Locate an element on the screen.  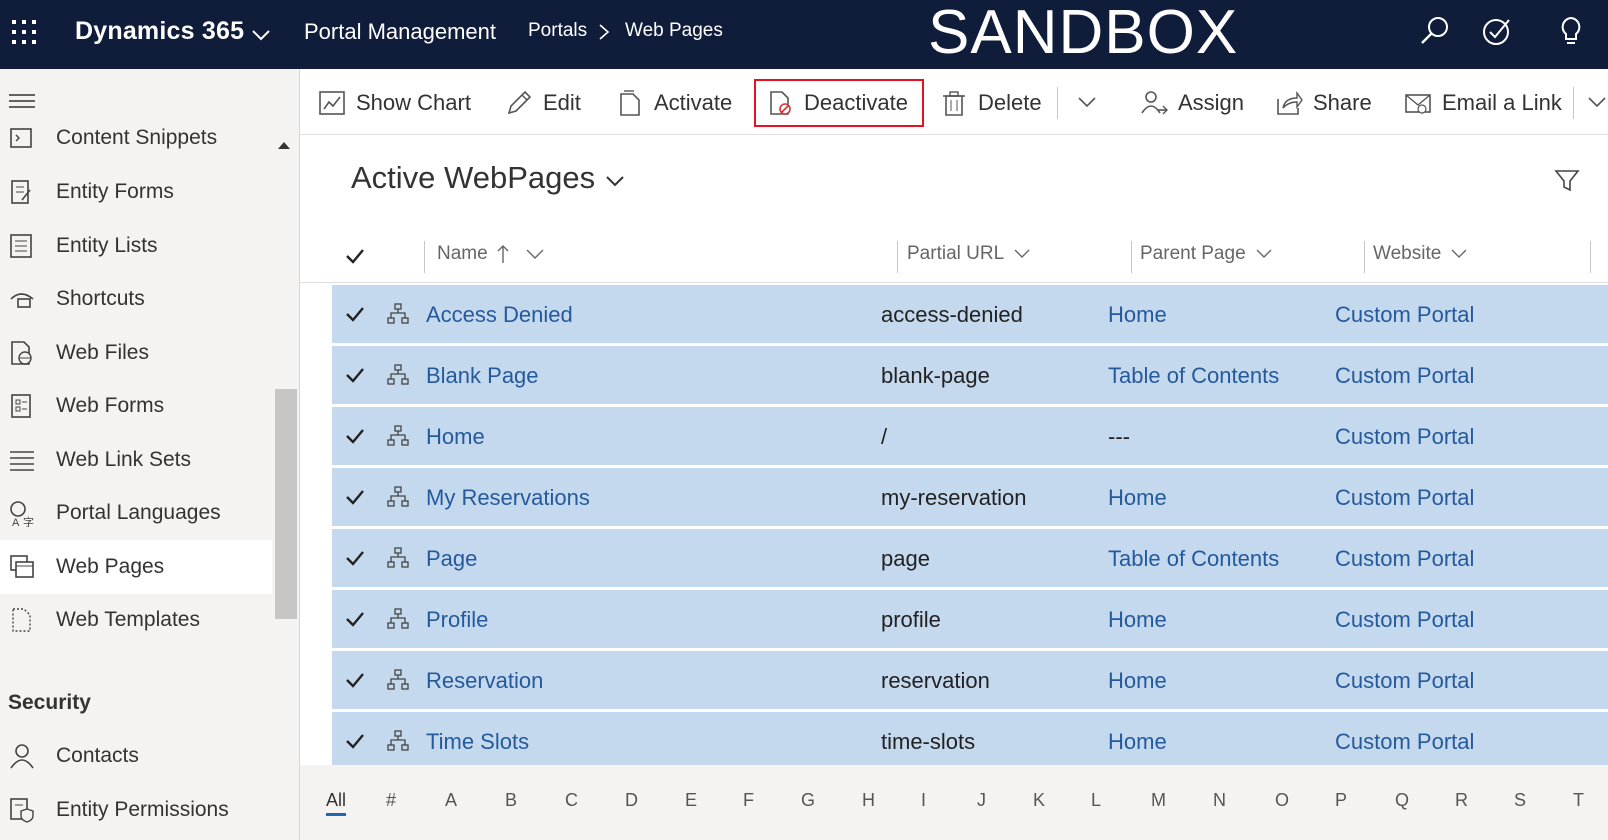
app-title: Dynamics 365 is located at coordinates (159, 31).